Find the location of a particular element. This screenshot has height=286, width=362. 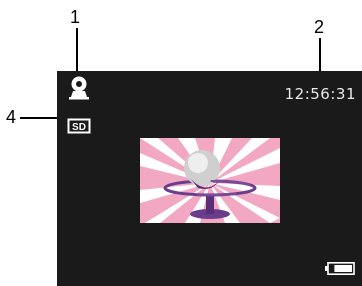

battery-level-fill is located at coordinates (343, 268).